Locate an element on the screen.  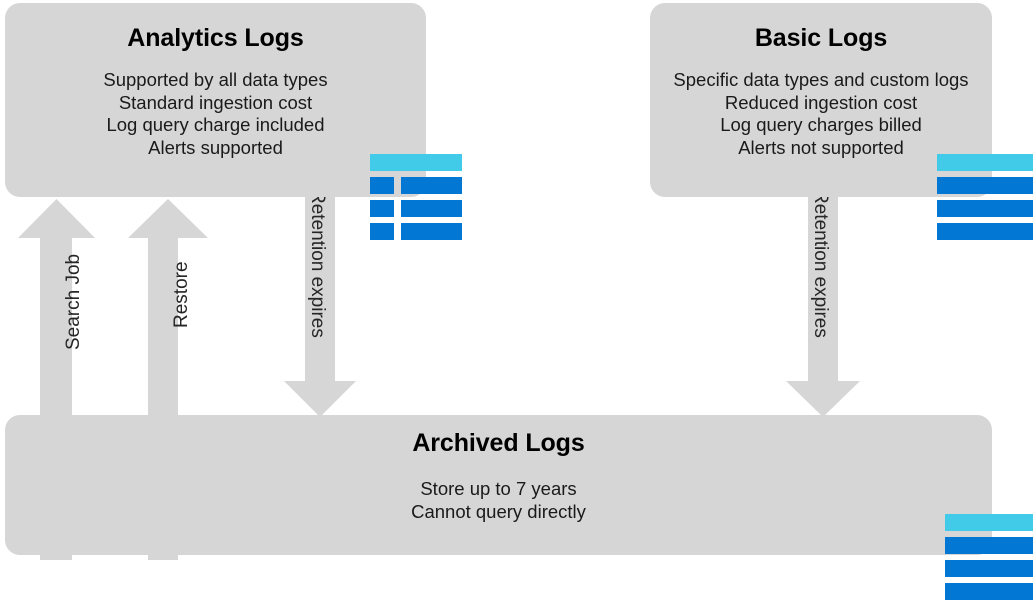
table-split-icon is located at coordinates (416, 197).